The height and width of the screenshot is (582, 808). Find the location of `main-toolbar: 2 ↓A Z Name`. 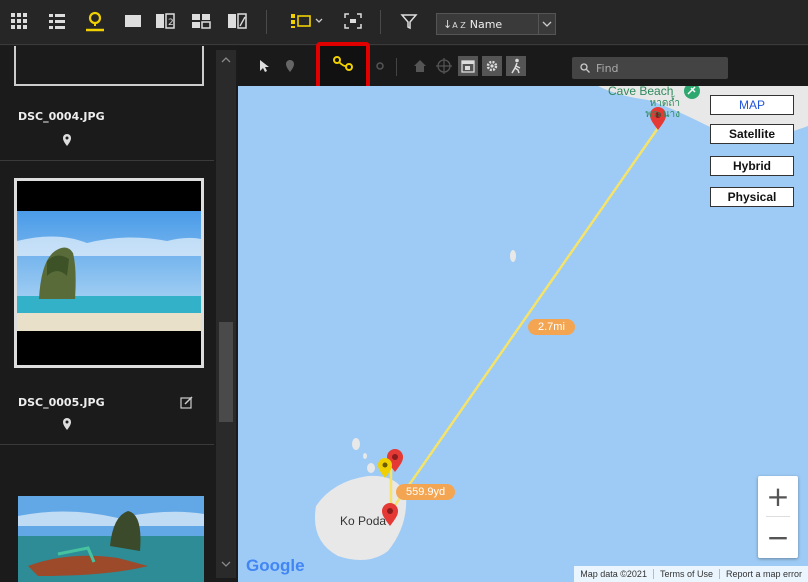

main-toolbar: 2 ↓A Z Name is located at coordinates (404, 22).